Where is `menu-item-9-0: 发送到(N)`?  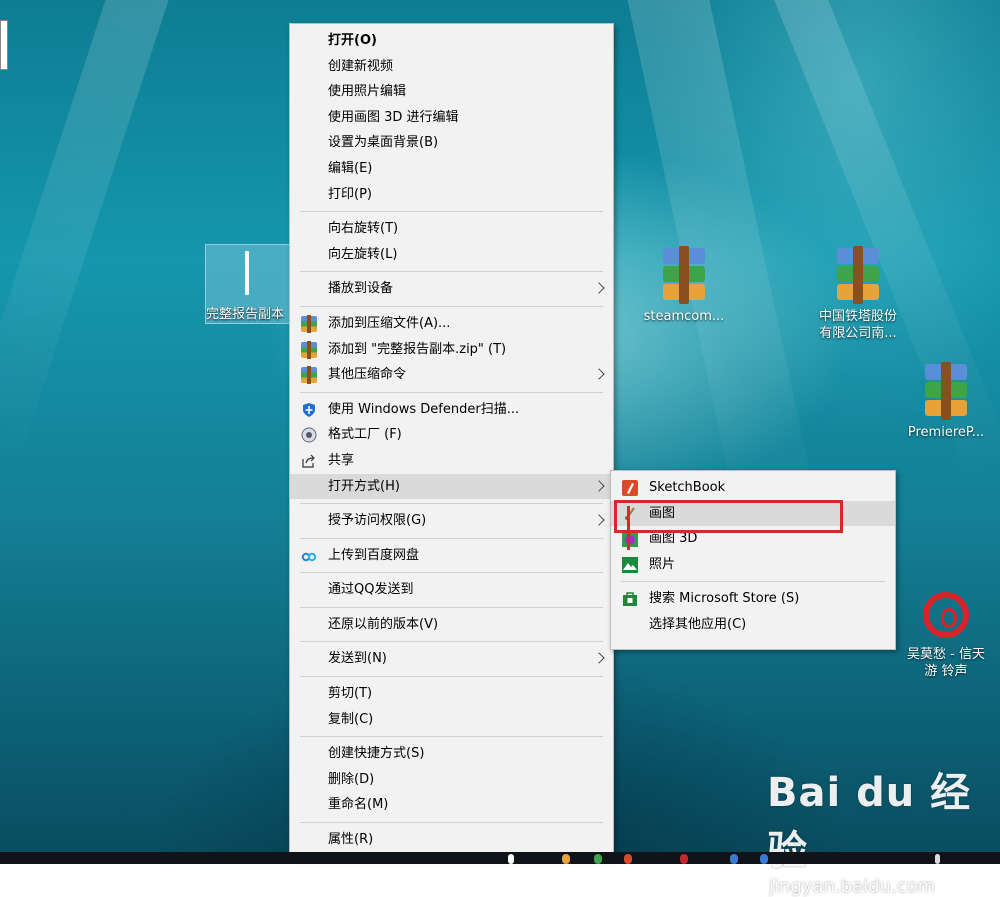 menu-item-9-0: 发送到(N) is located at coordinates (451, 659).